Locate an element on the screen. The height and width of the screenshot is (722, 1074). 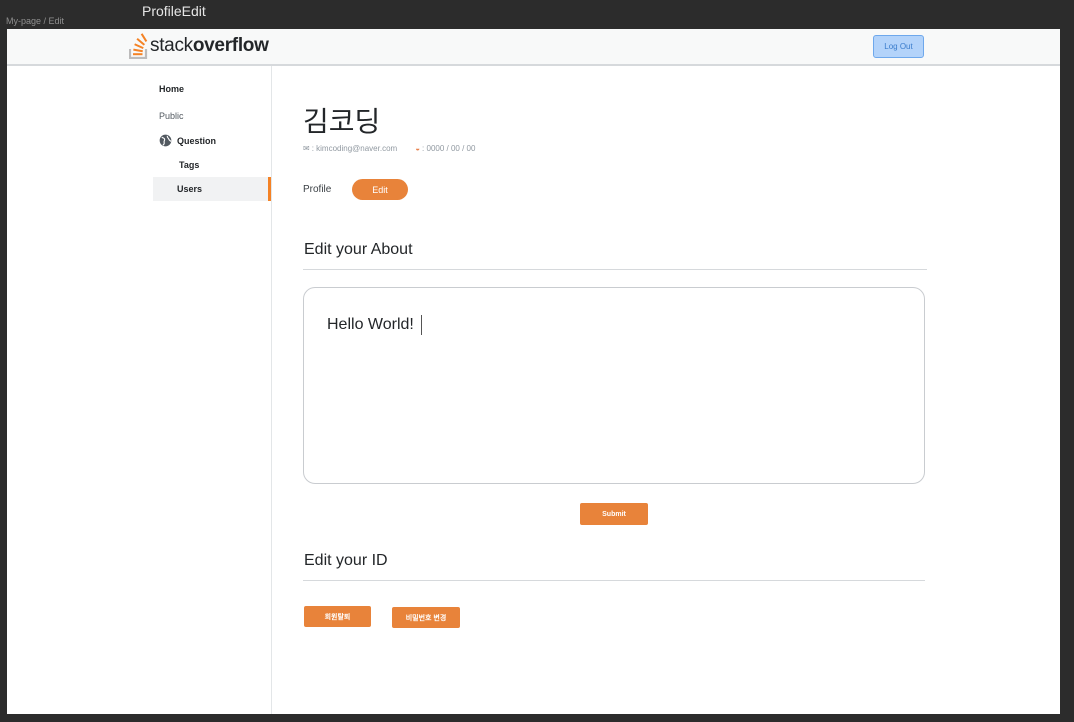
user-name: 김코딩 is located at coordinates (342, 121).